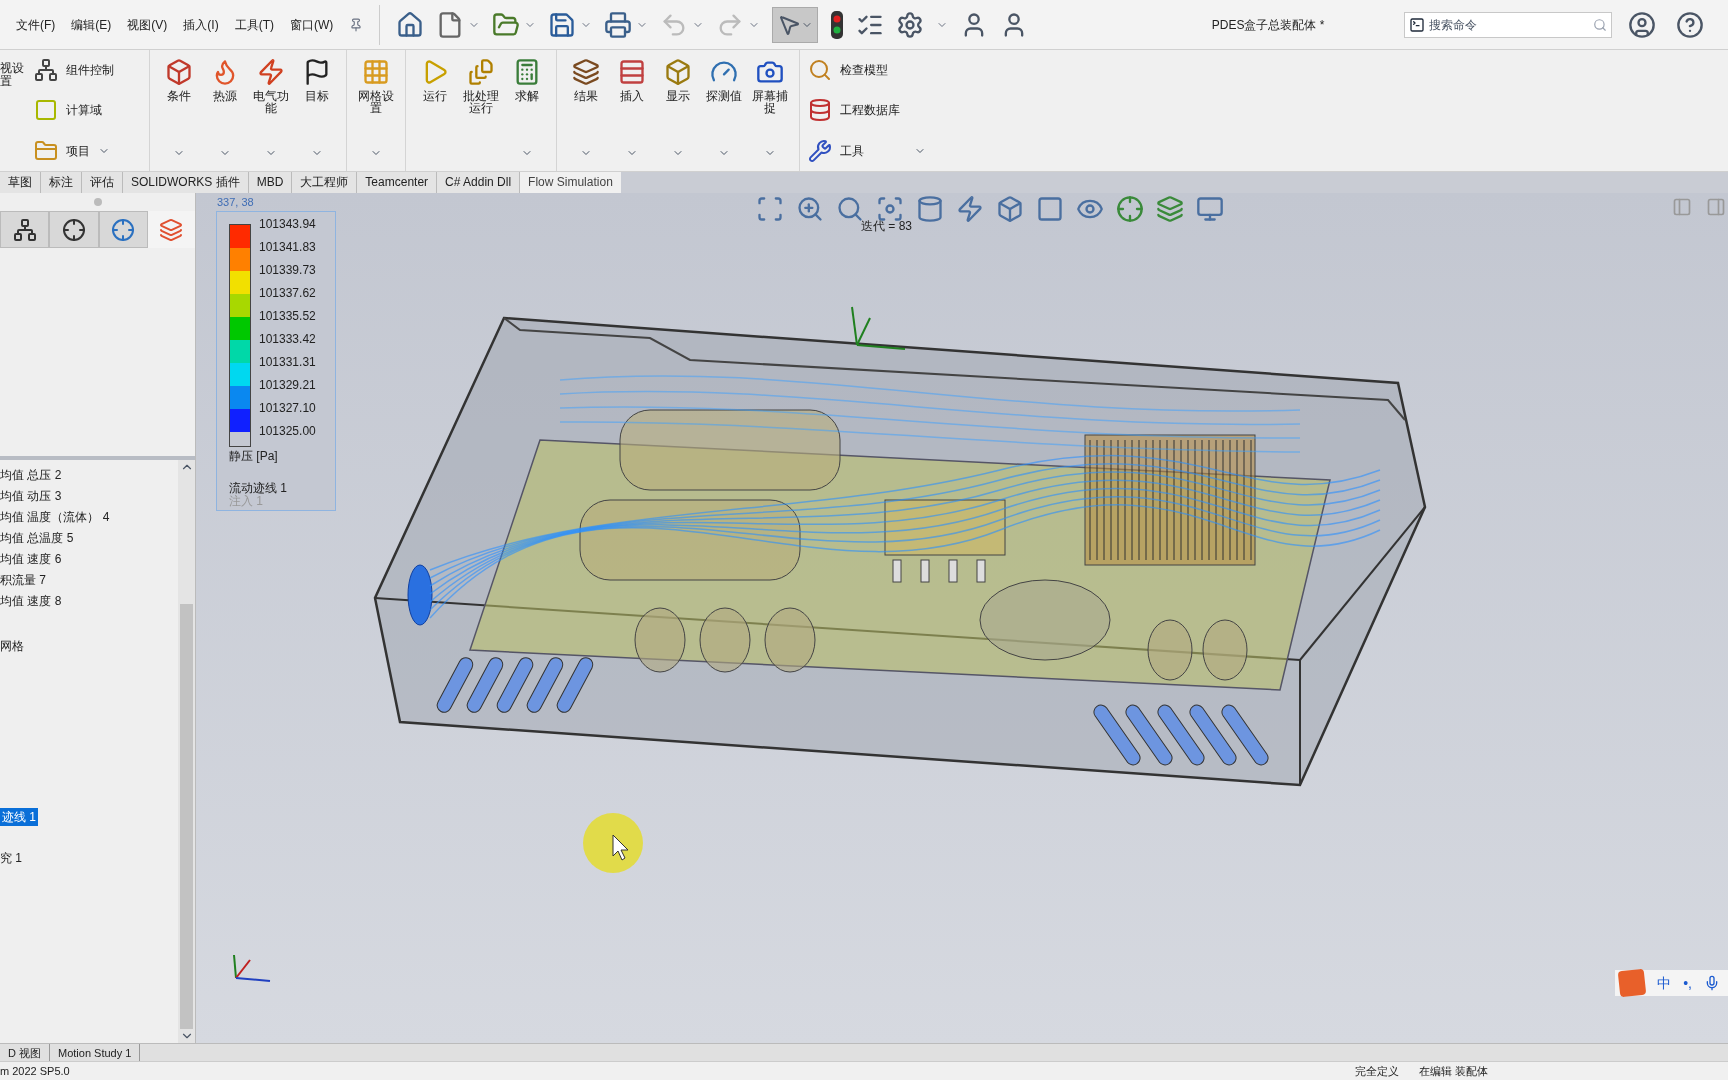  I want to click on ribbon-item: 组件控制, so click(90, 70).